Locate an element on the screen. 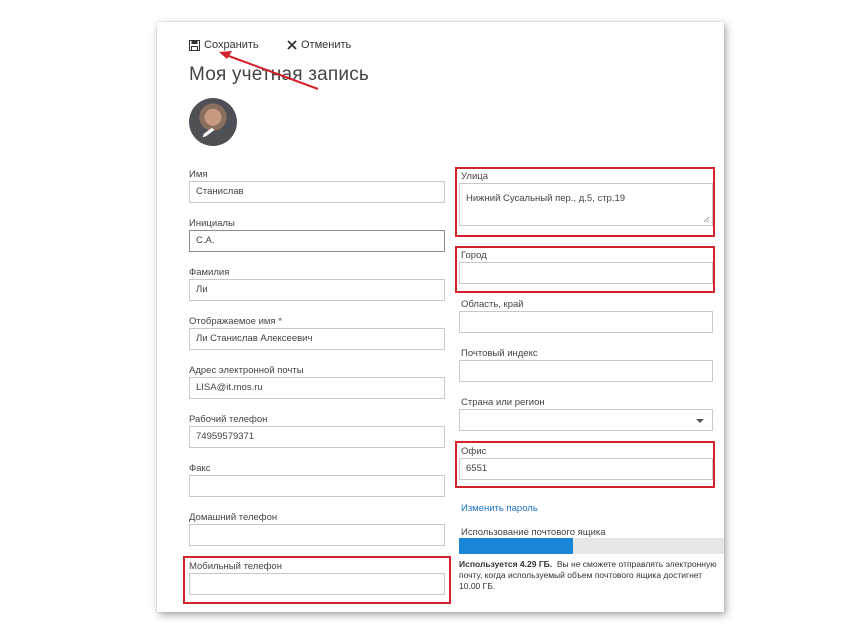  last-name-label: Фамилия is located at coordinates (209, 272).